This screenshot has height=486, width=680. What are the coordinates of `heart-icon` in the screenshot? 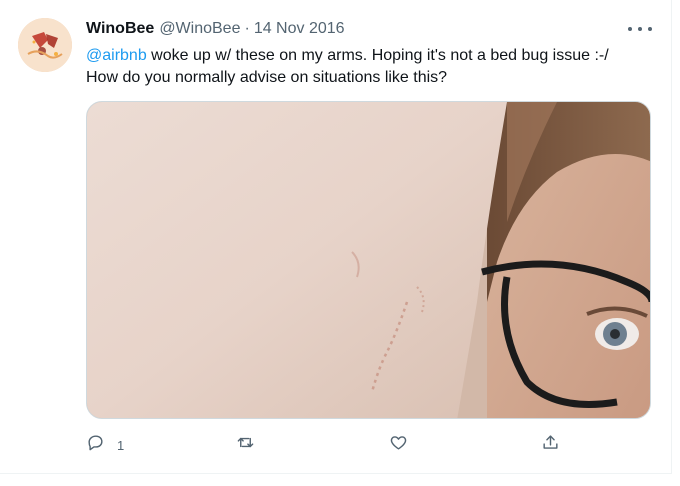 It's located at (398, 445).